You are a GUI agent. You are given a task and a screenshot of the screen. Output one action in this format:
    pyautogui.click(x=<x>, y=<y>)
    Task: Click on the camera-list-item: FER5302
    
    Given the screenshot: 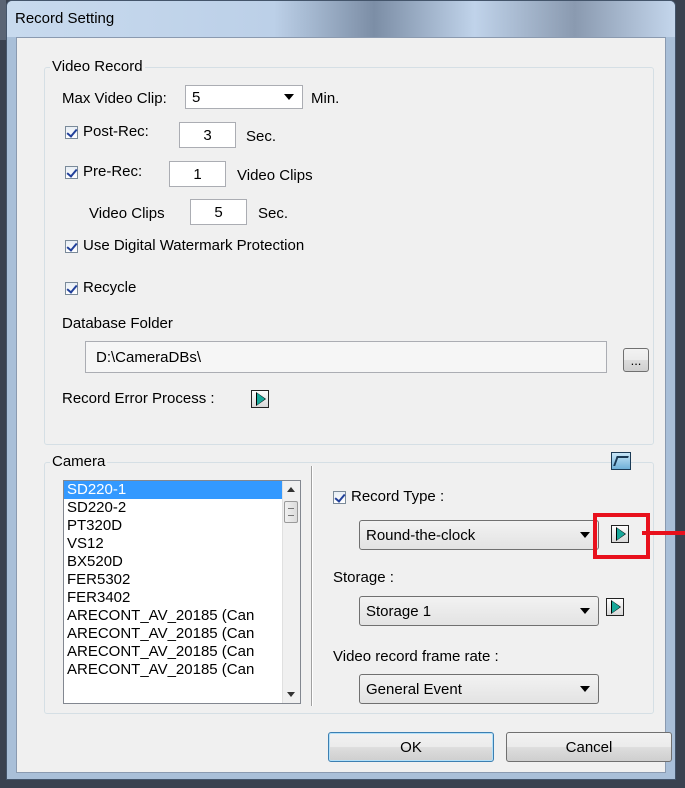 What is the action you would take?
    pyautogui.click(x=182, y=580)
    